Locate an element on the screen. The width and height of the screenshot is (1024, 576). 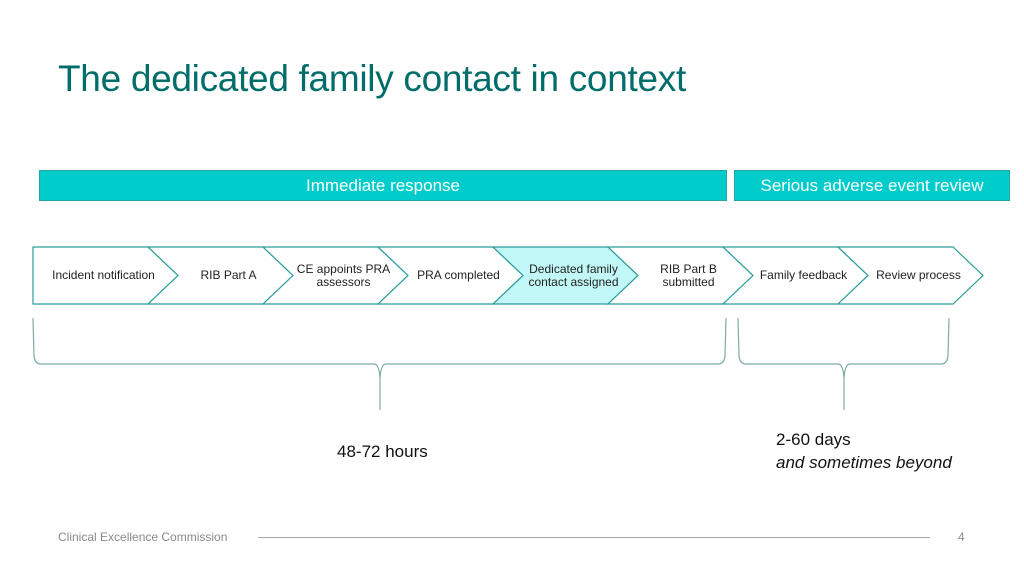
chevron-step-label: CE appoints PRA assessors is located at coordinates (343, 275).